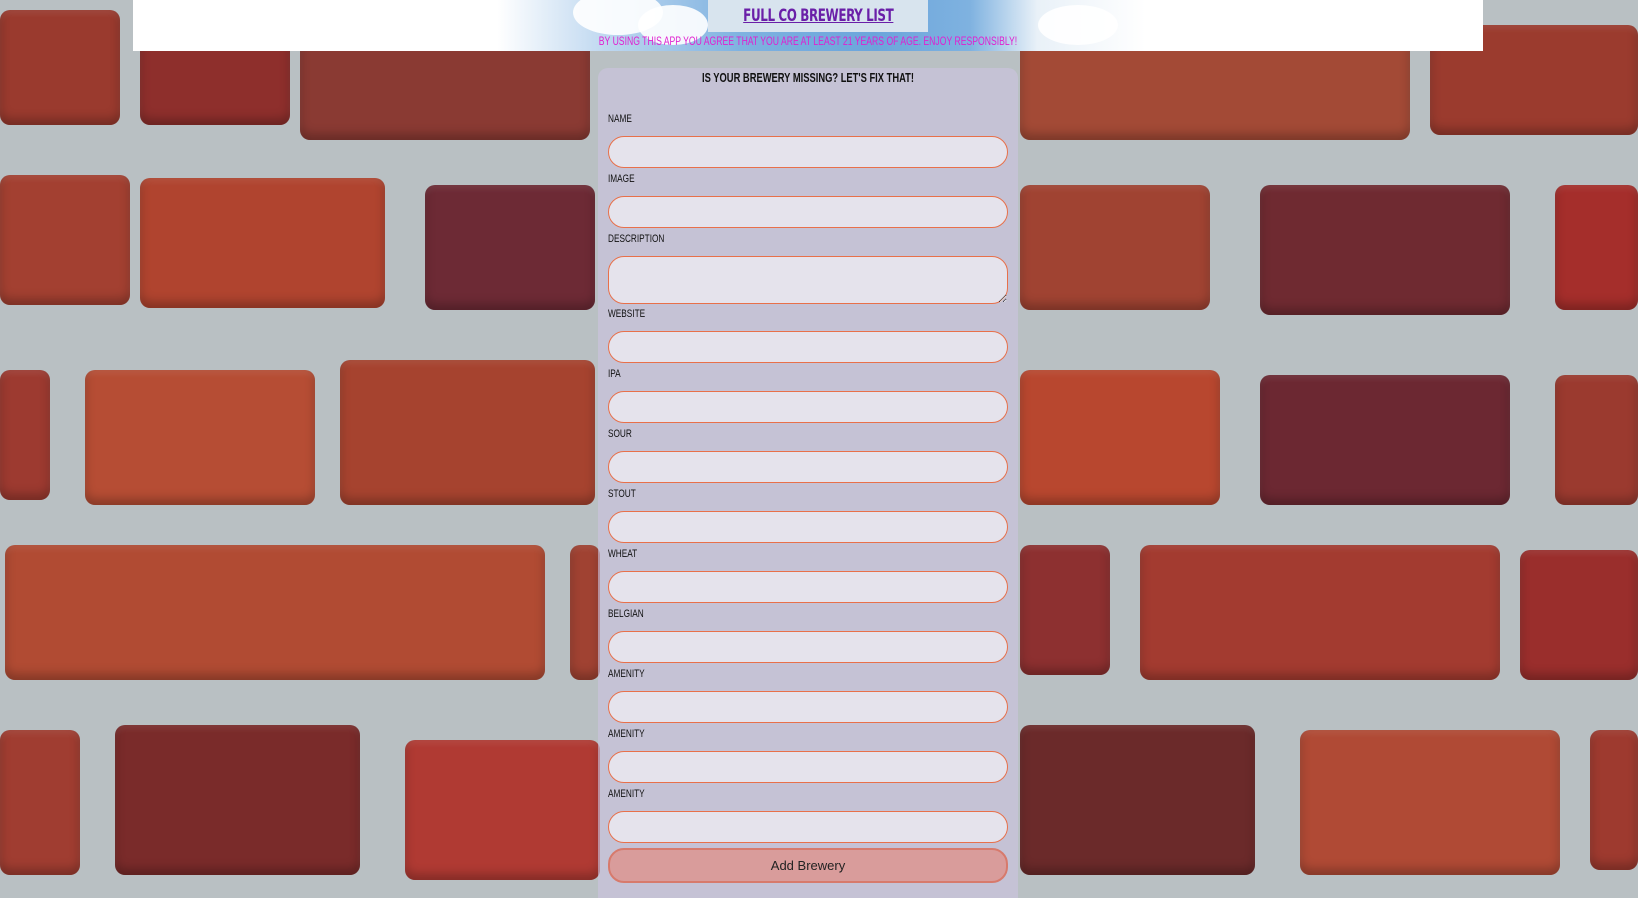 The image size is (1638, 898). What do you see at coordinates (627, 314) in the screenshot?
I see `website-label: WEBSITE` at bounding box center [627, 314].